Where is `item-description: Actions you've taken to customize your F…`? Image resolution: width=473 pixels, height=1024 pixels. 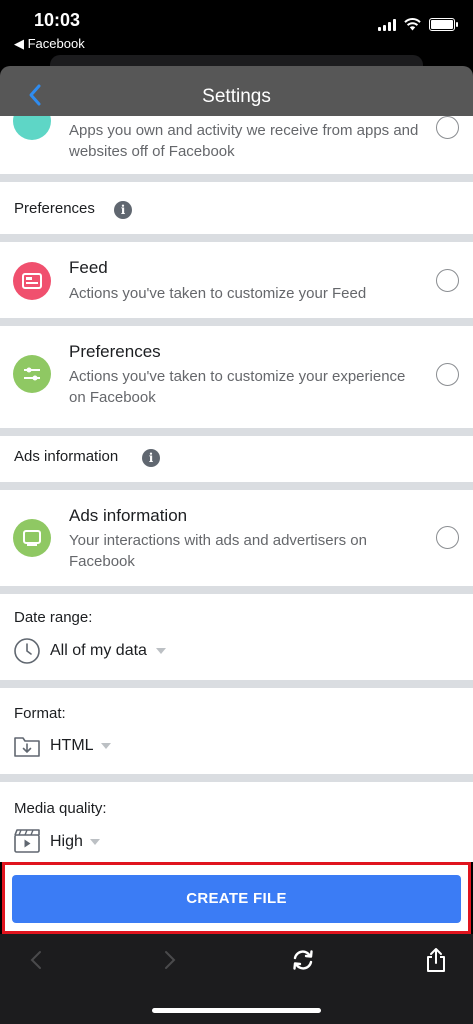 item-description: Actions you've taken to customize your F… is located at coordinates (218, 293).